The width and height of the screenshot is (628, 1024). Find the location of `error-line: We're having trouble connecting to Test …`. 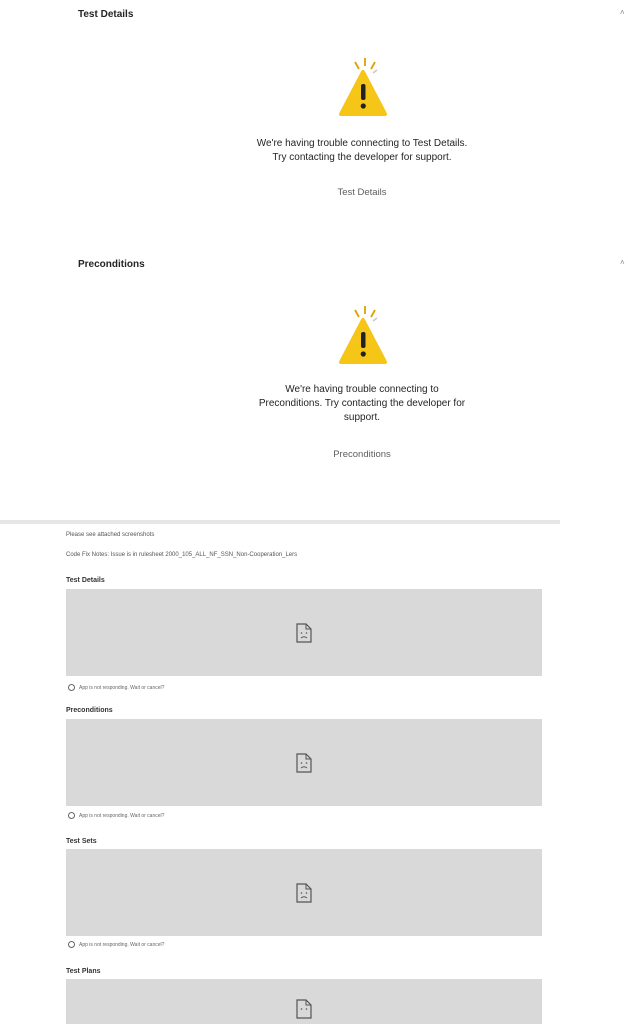

error-line: We're having trouble connecting to Test … is located at coordinates (362, 143).